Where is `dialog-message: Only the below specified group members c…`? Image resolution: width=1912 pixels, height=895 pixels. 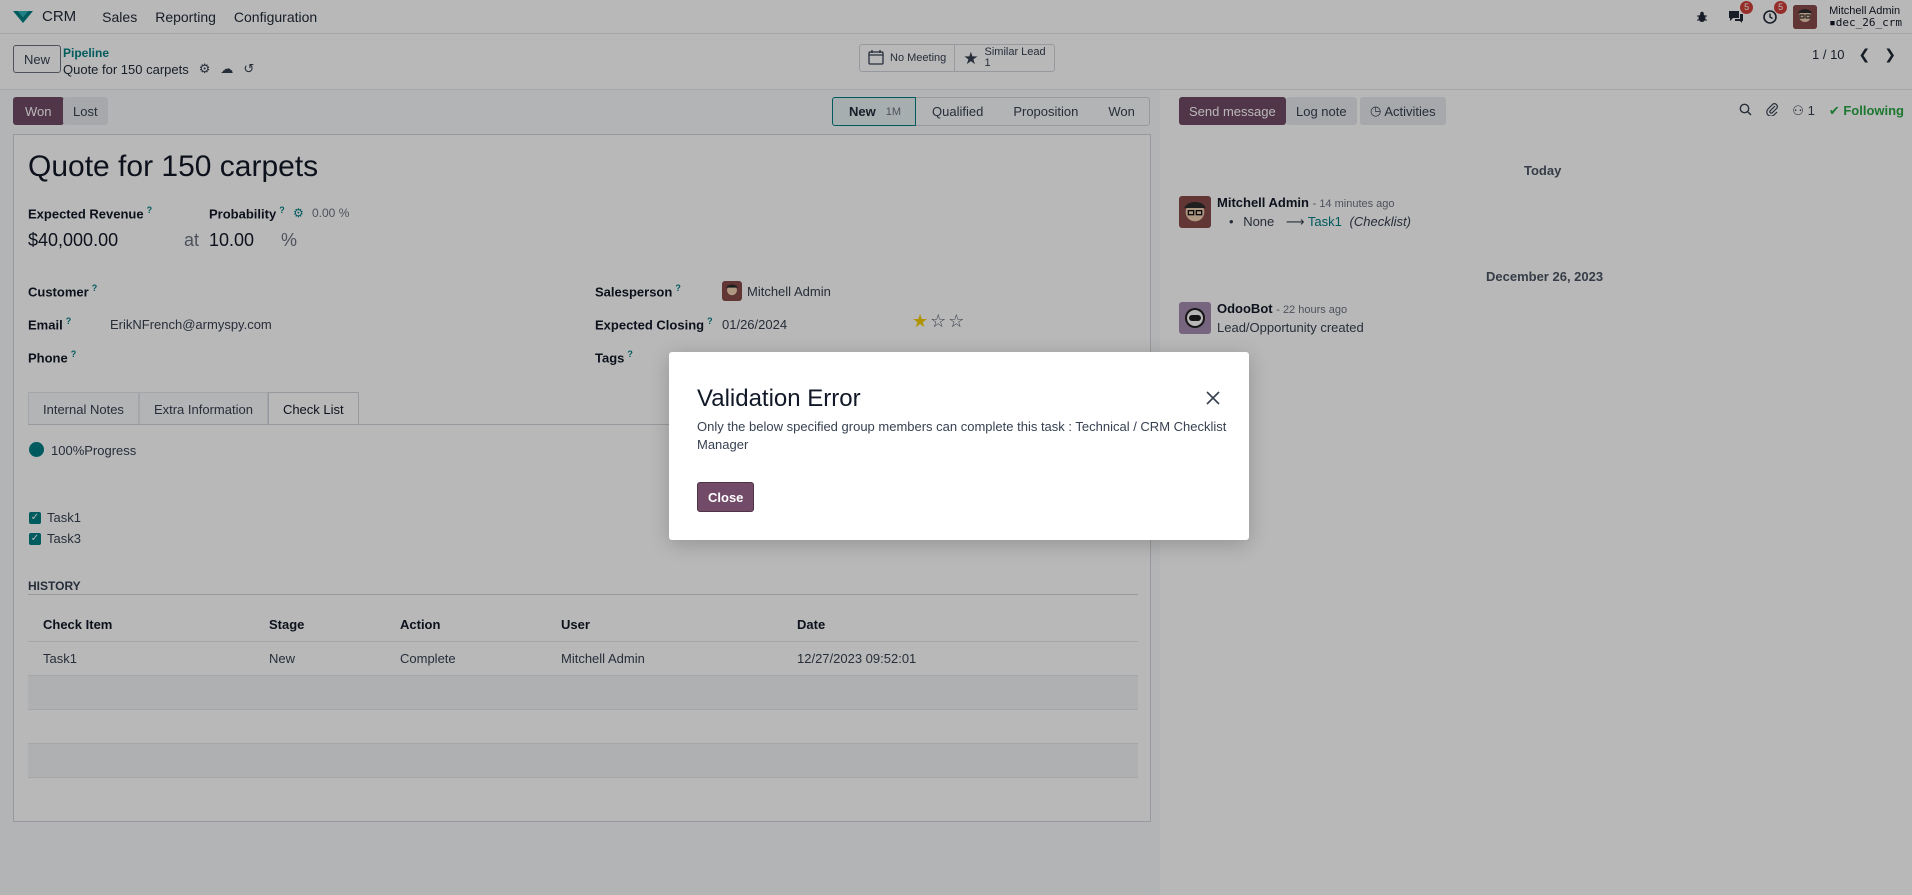
dialog-message: Only the below specified group members c… is located at coordinates (962, 435).